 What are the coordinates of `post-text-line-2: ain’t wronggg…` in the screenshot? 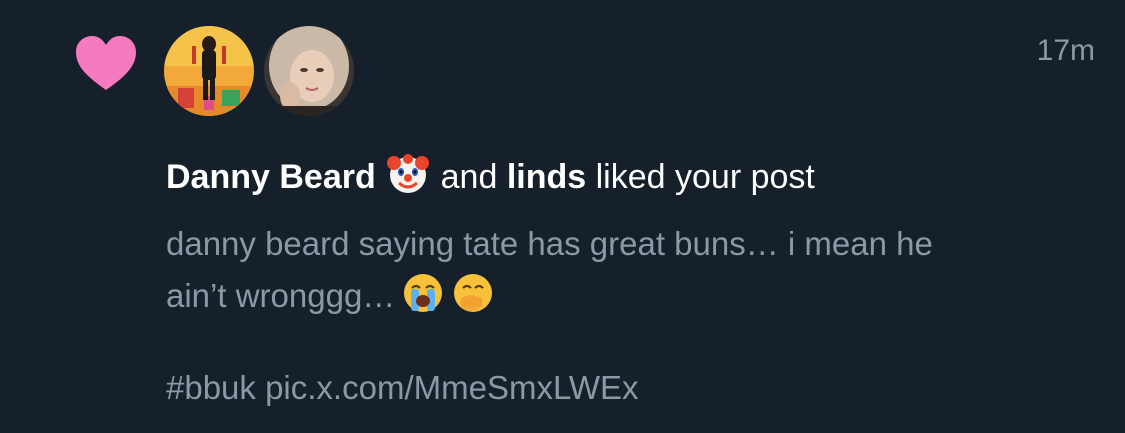 It's located at (281, 295).